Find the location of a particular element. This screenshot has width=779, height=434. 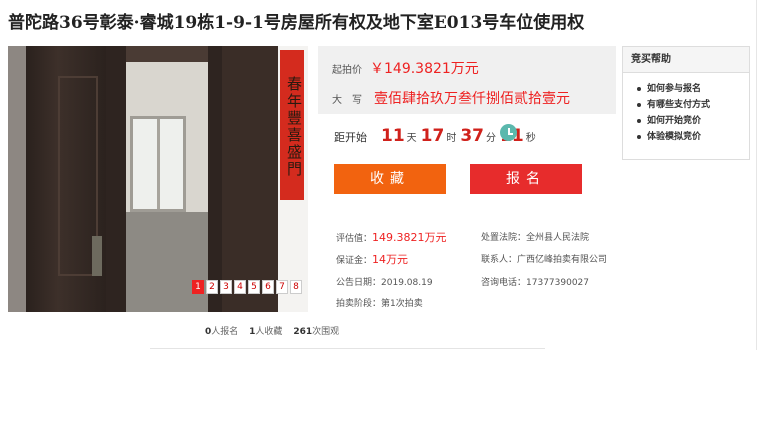

help-link-payment: 有哪些支付方式 is located at coordinates (693, 105).